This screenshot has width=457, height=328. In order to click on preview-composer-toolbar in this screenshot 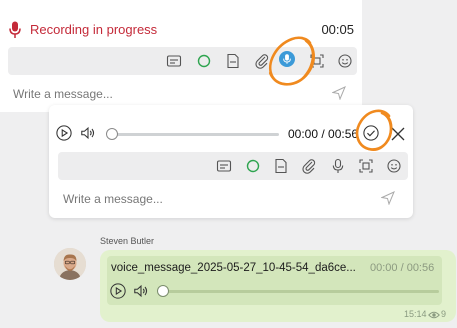, I will do `click(233, 166)`.